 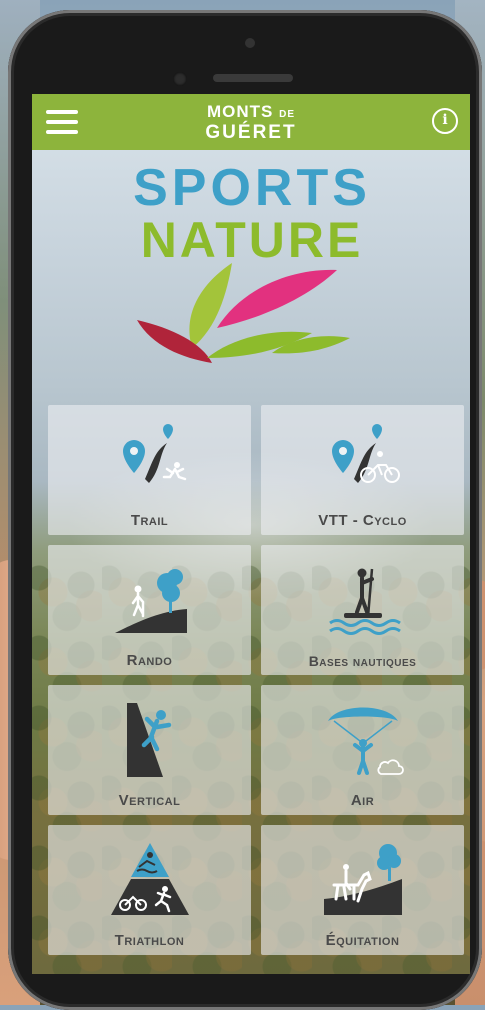 I want to click on category-label: Rando, so click(x=149, y=660).